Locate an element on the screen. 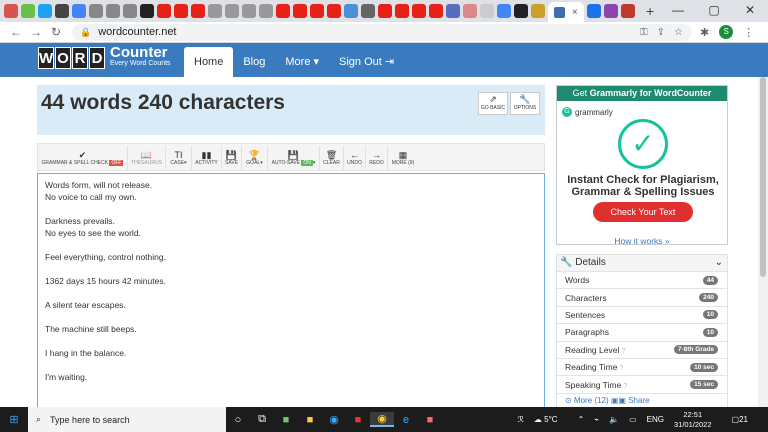  nav-more: More ▾ is located at coordinates (302, 62).